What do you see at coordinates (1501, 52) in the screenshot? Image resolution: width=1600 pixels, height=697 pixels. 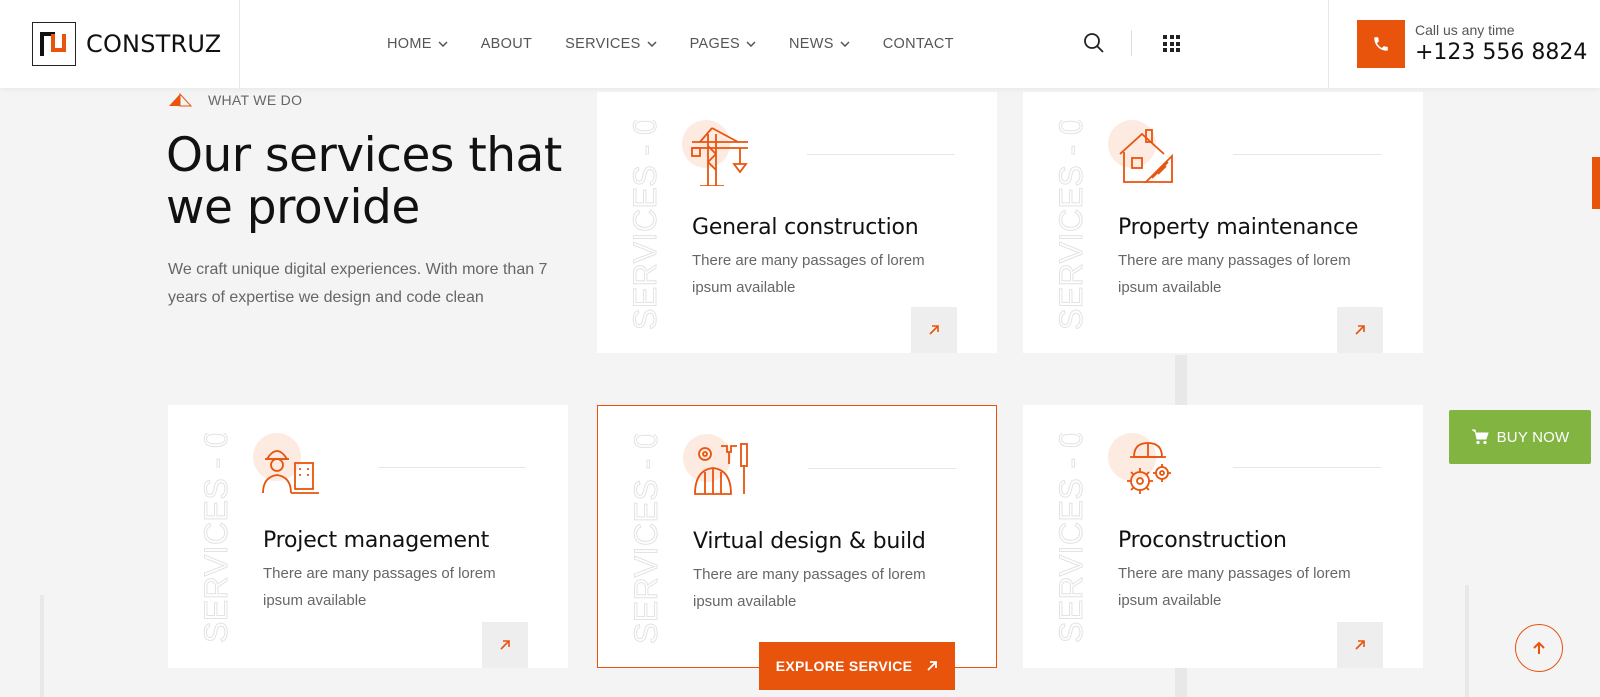 I see `call-number: +123 556 8824` at bounding box center [1501, 52].